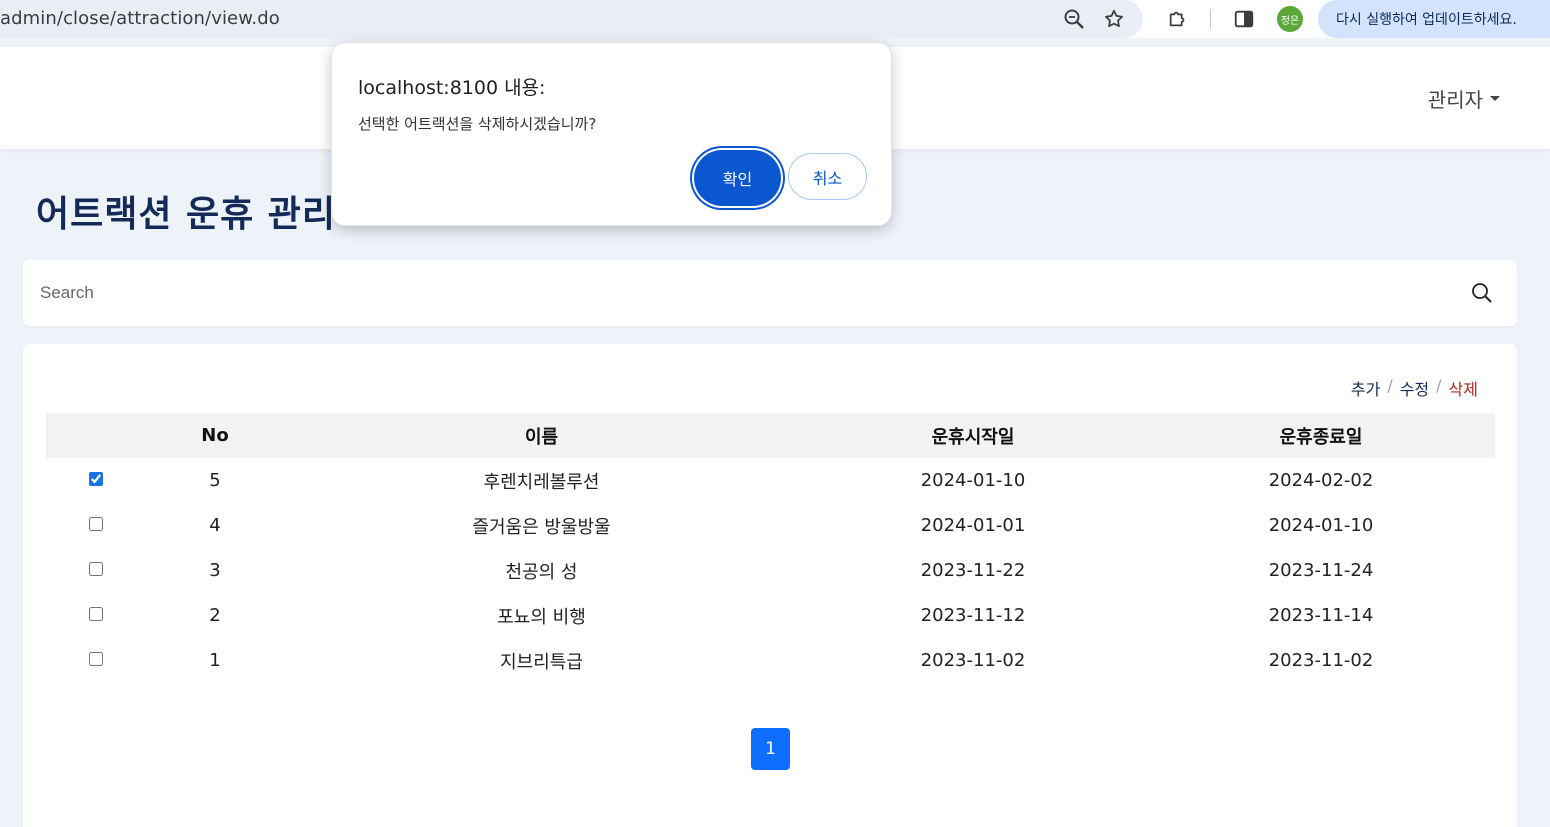  I want to click on header-no: No, so click(215, 435).